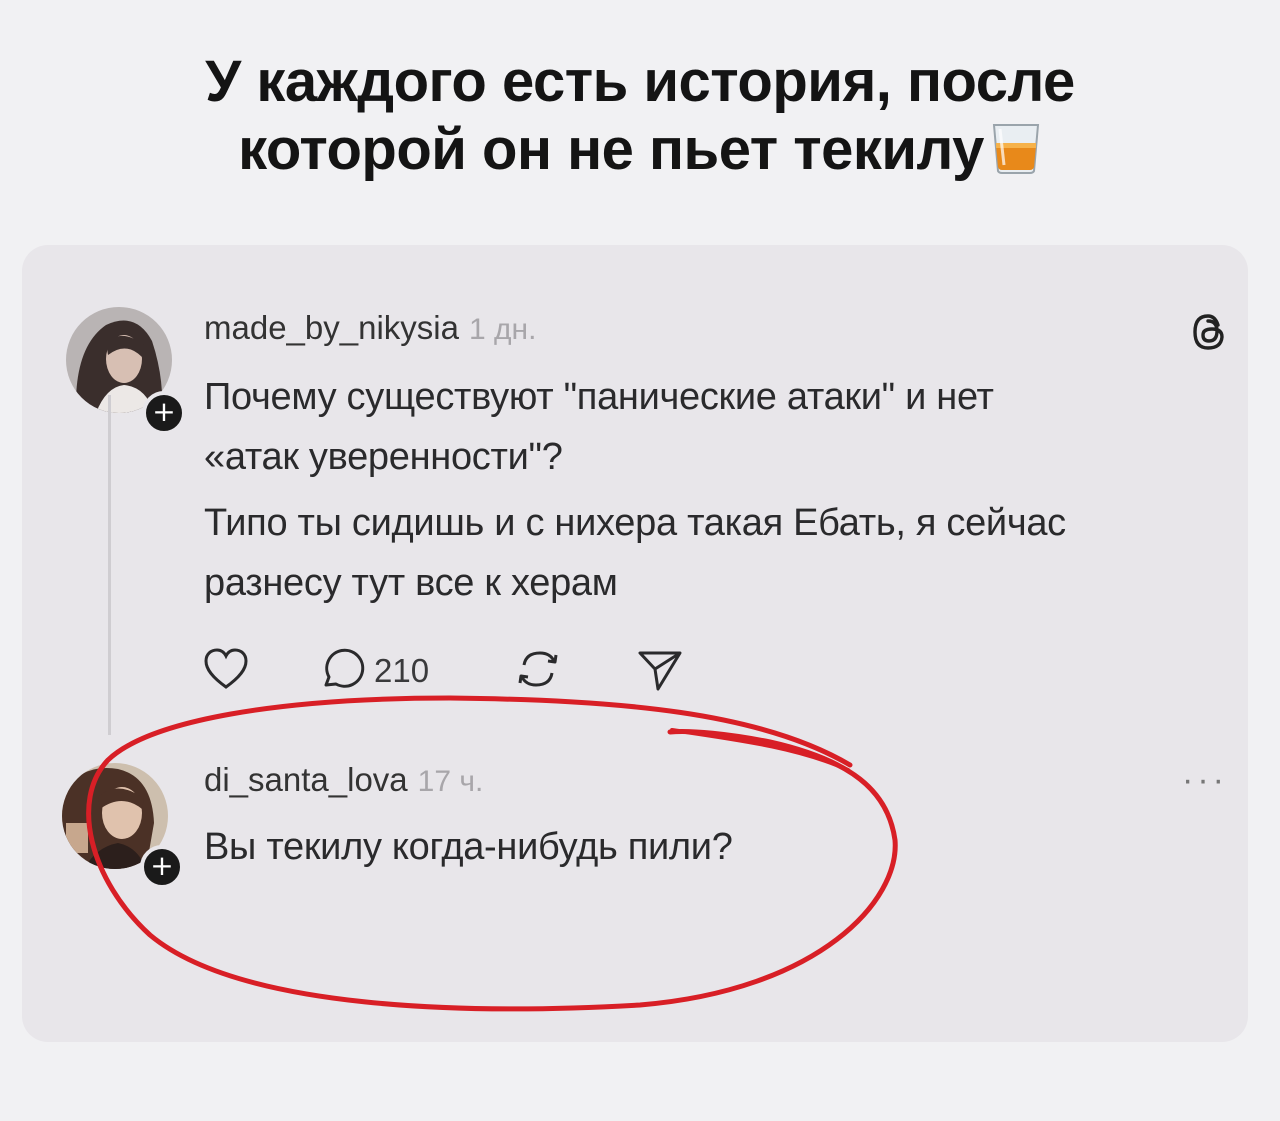 This screenshot has width=1280, height=1121. I want to click on threads-logo-icon, so click(1209, 334).